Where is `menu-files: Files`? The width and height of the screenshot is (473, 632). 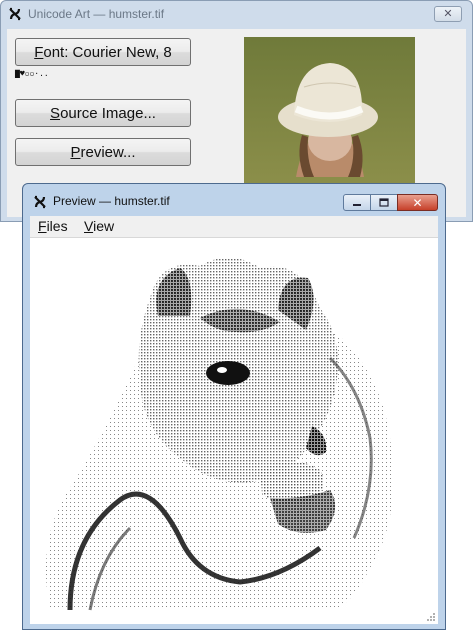
menu-files: Files is located at coordinates (53, 226).